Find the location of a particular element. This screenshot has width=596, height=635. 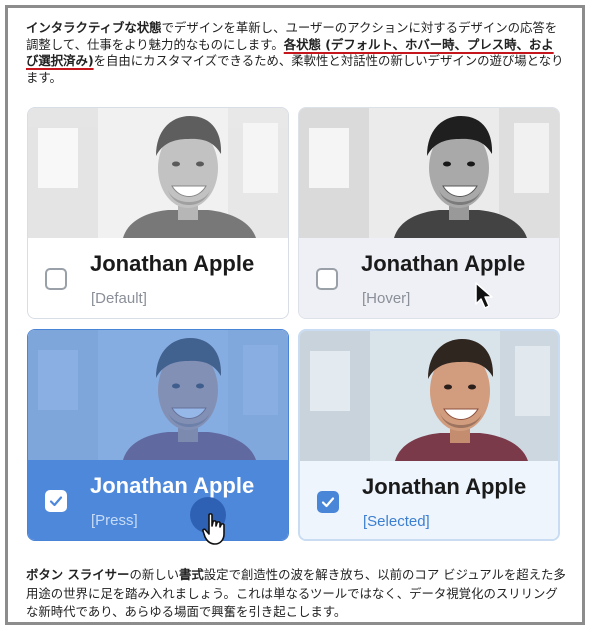

outro-text-1: の新しい is located at coordinates (154, 574).